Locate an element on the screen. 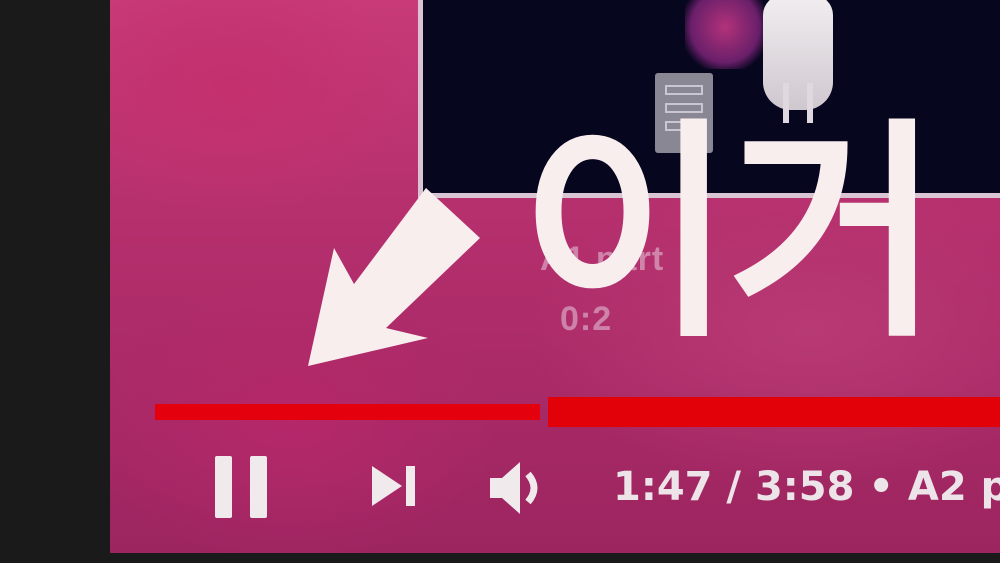 The height and width of the screenshot is (563, 1000). progress-bar-played is located at coordinates (347, 412).